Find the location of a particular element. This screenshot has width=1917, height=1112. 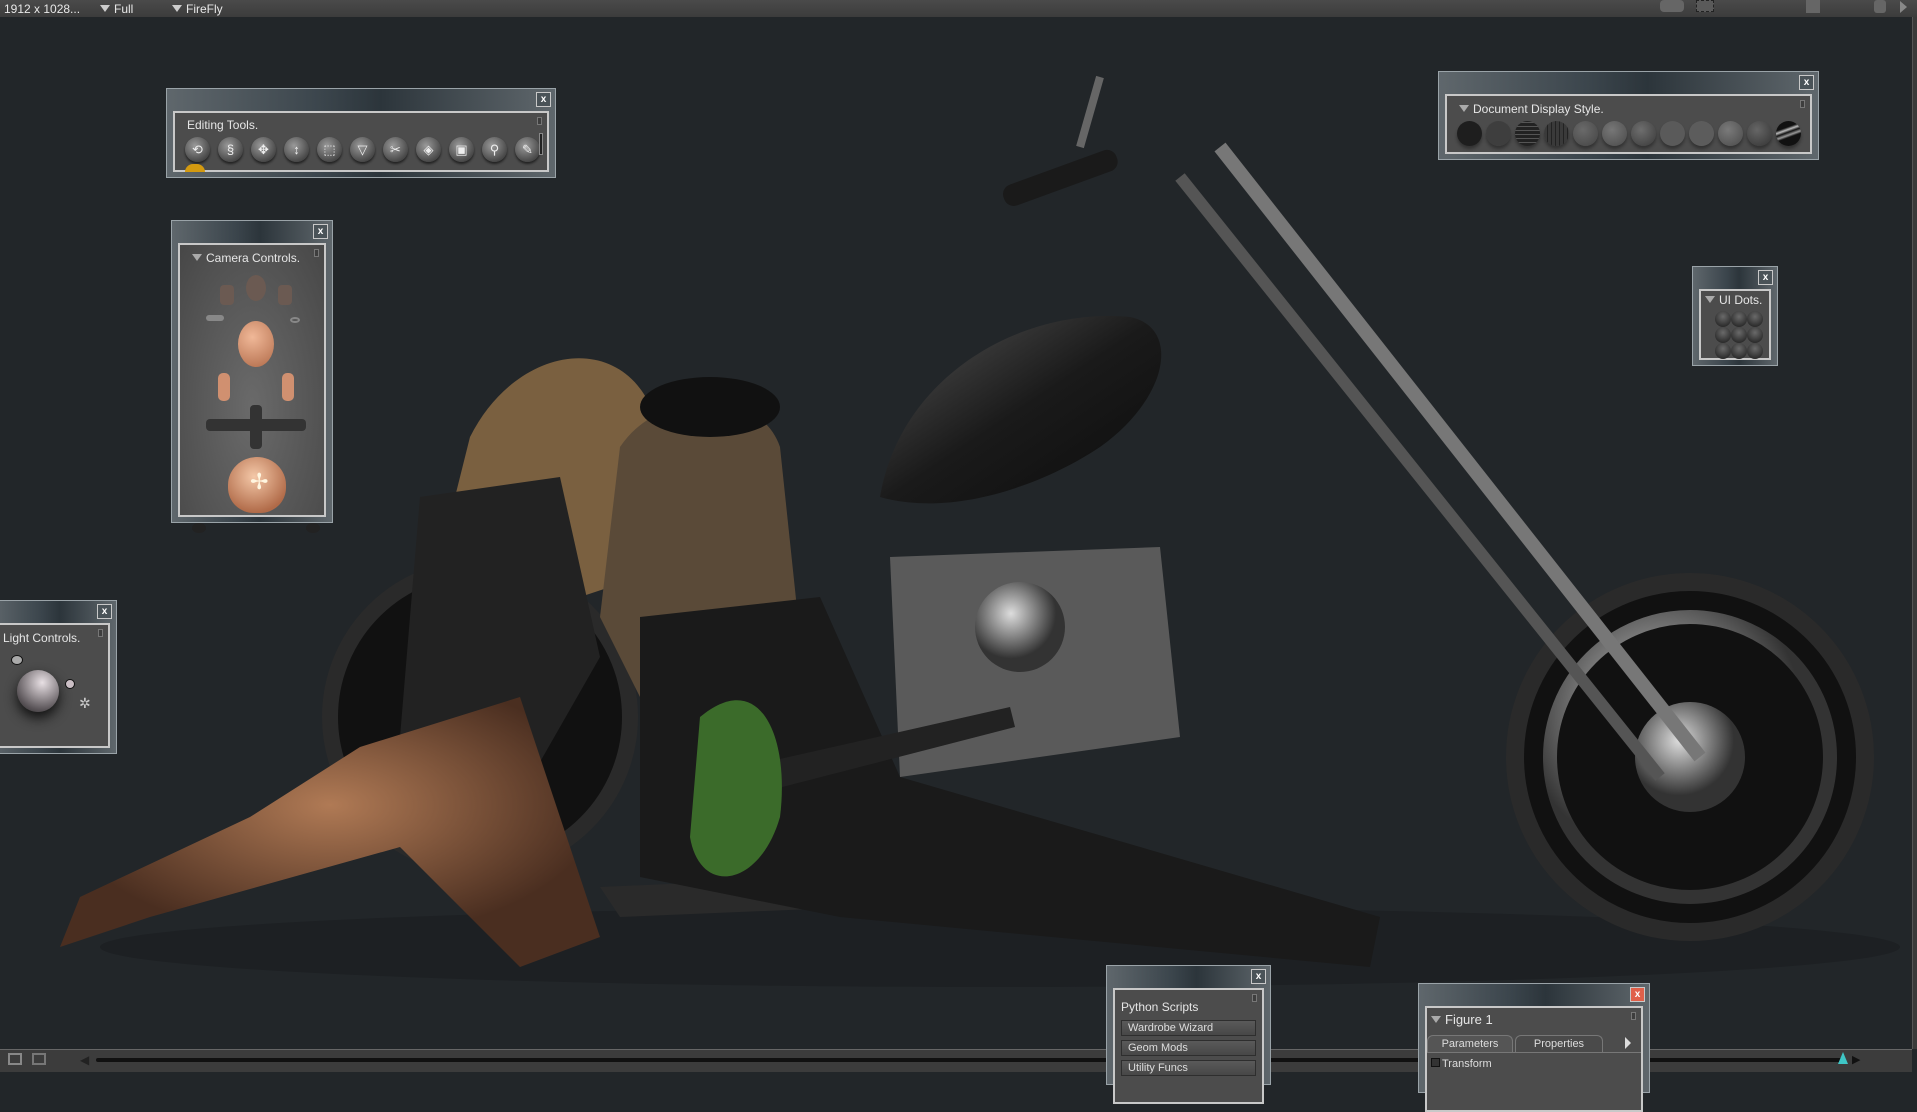

display-style-smooth-lined-button is located at coordinates (1759, 133).